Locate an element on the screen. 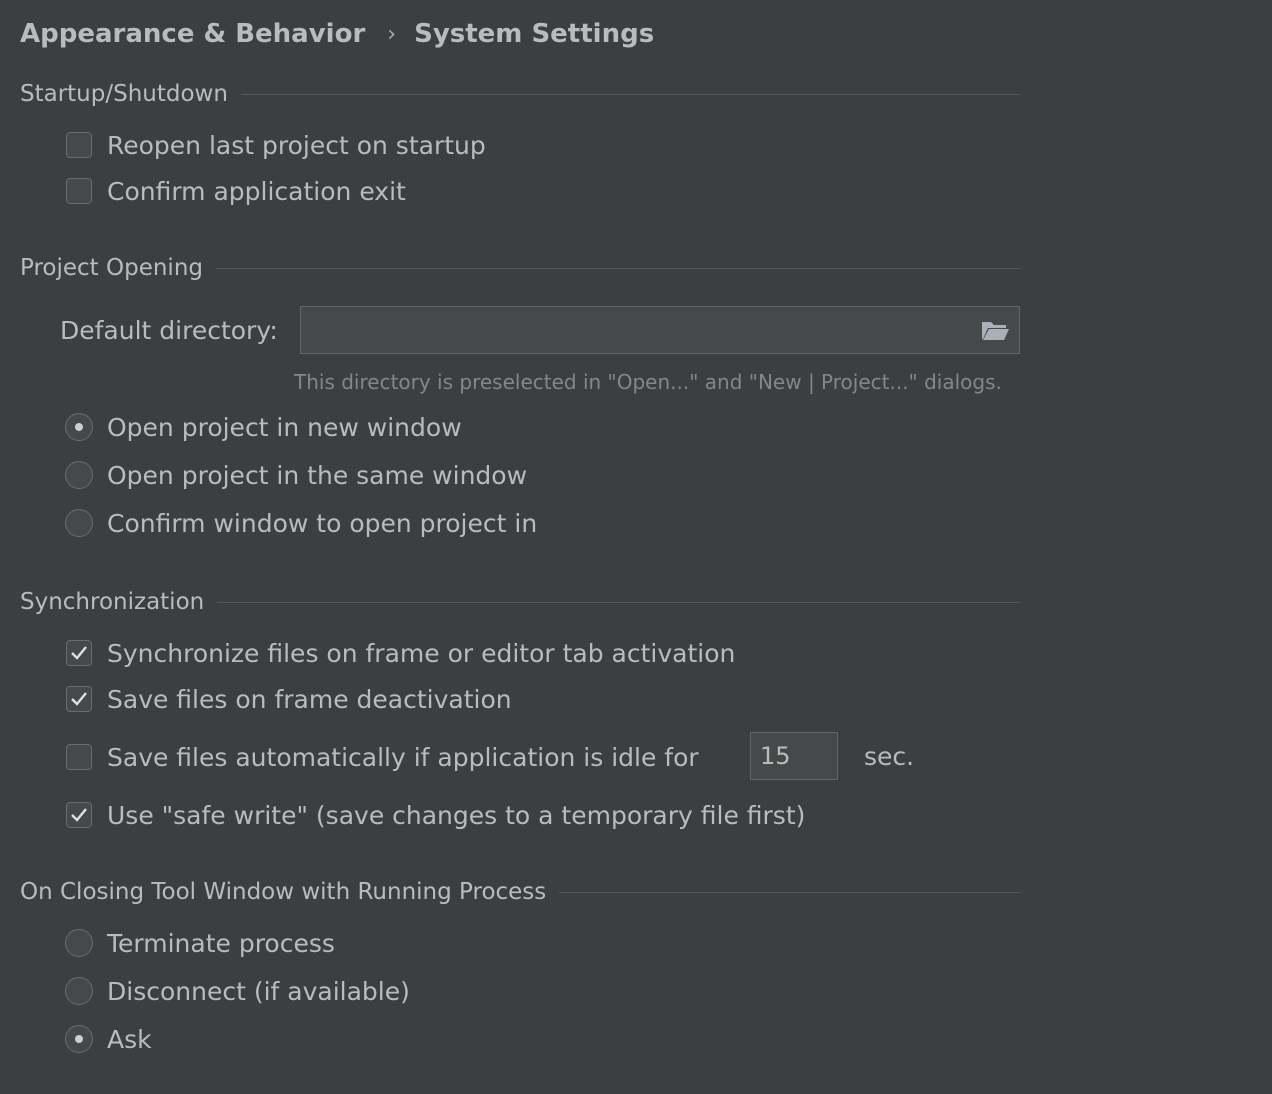  default-directory-input is located at coordinates (637, 331).